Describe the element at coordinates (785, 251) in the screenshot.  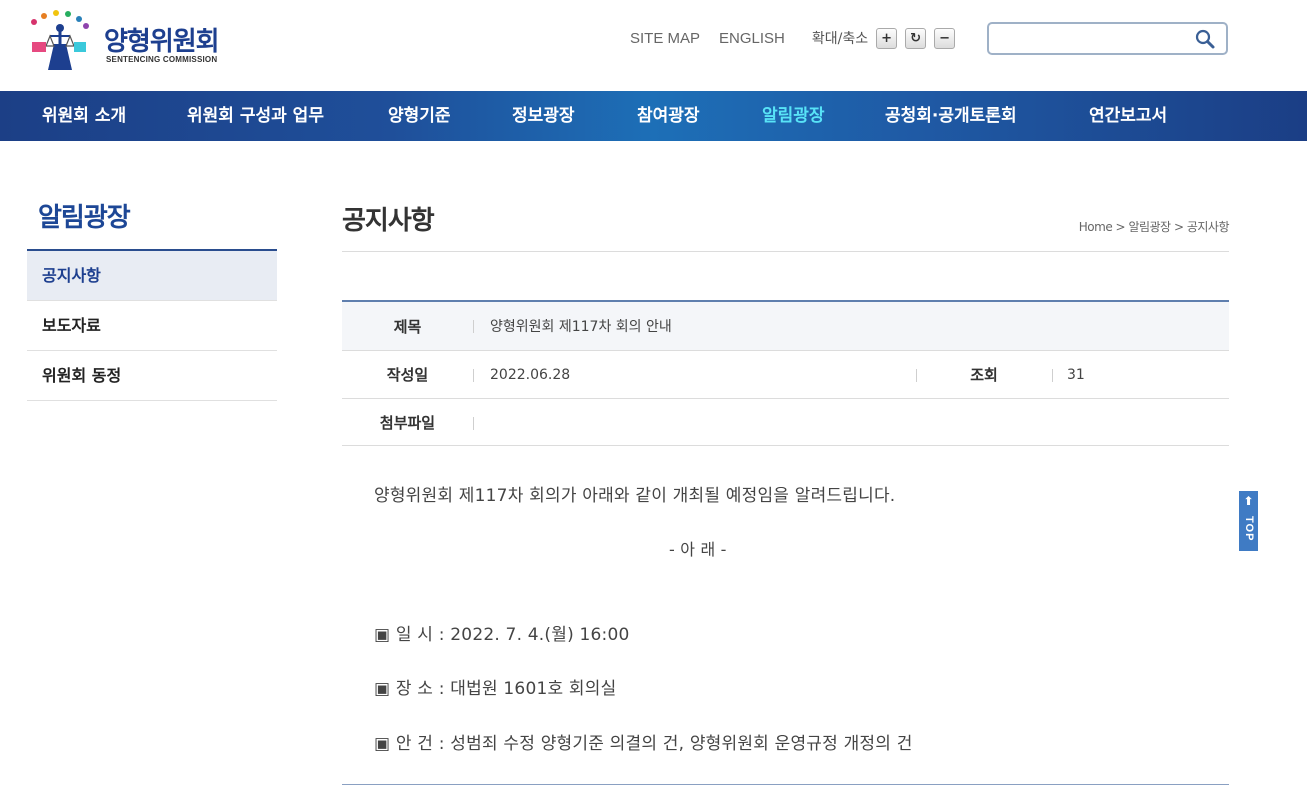
I see `title-divider` at that location.